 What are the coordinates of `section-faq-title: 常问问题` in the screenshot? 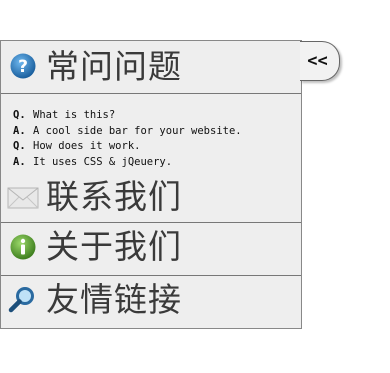 It's located at (114, 66).